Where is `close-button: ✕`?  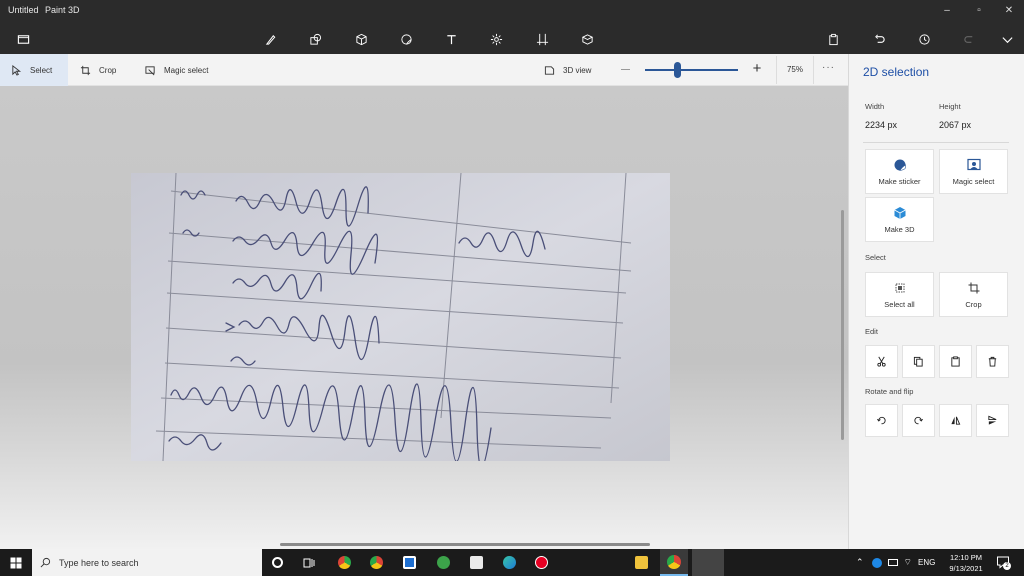 close-button: ✕ is located at coordinates (1009, 11).